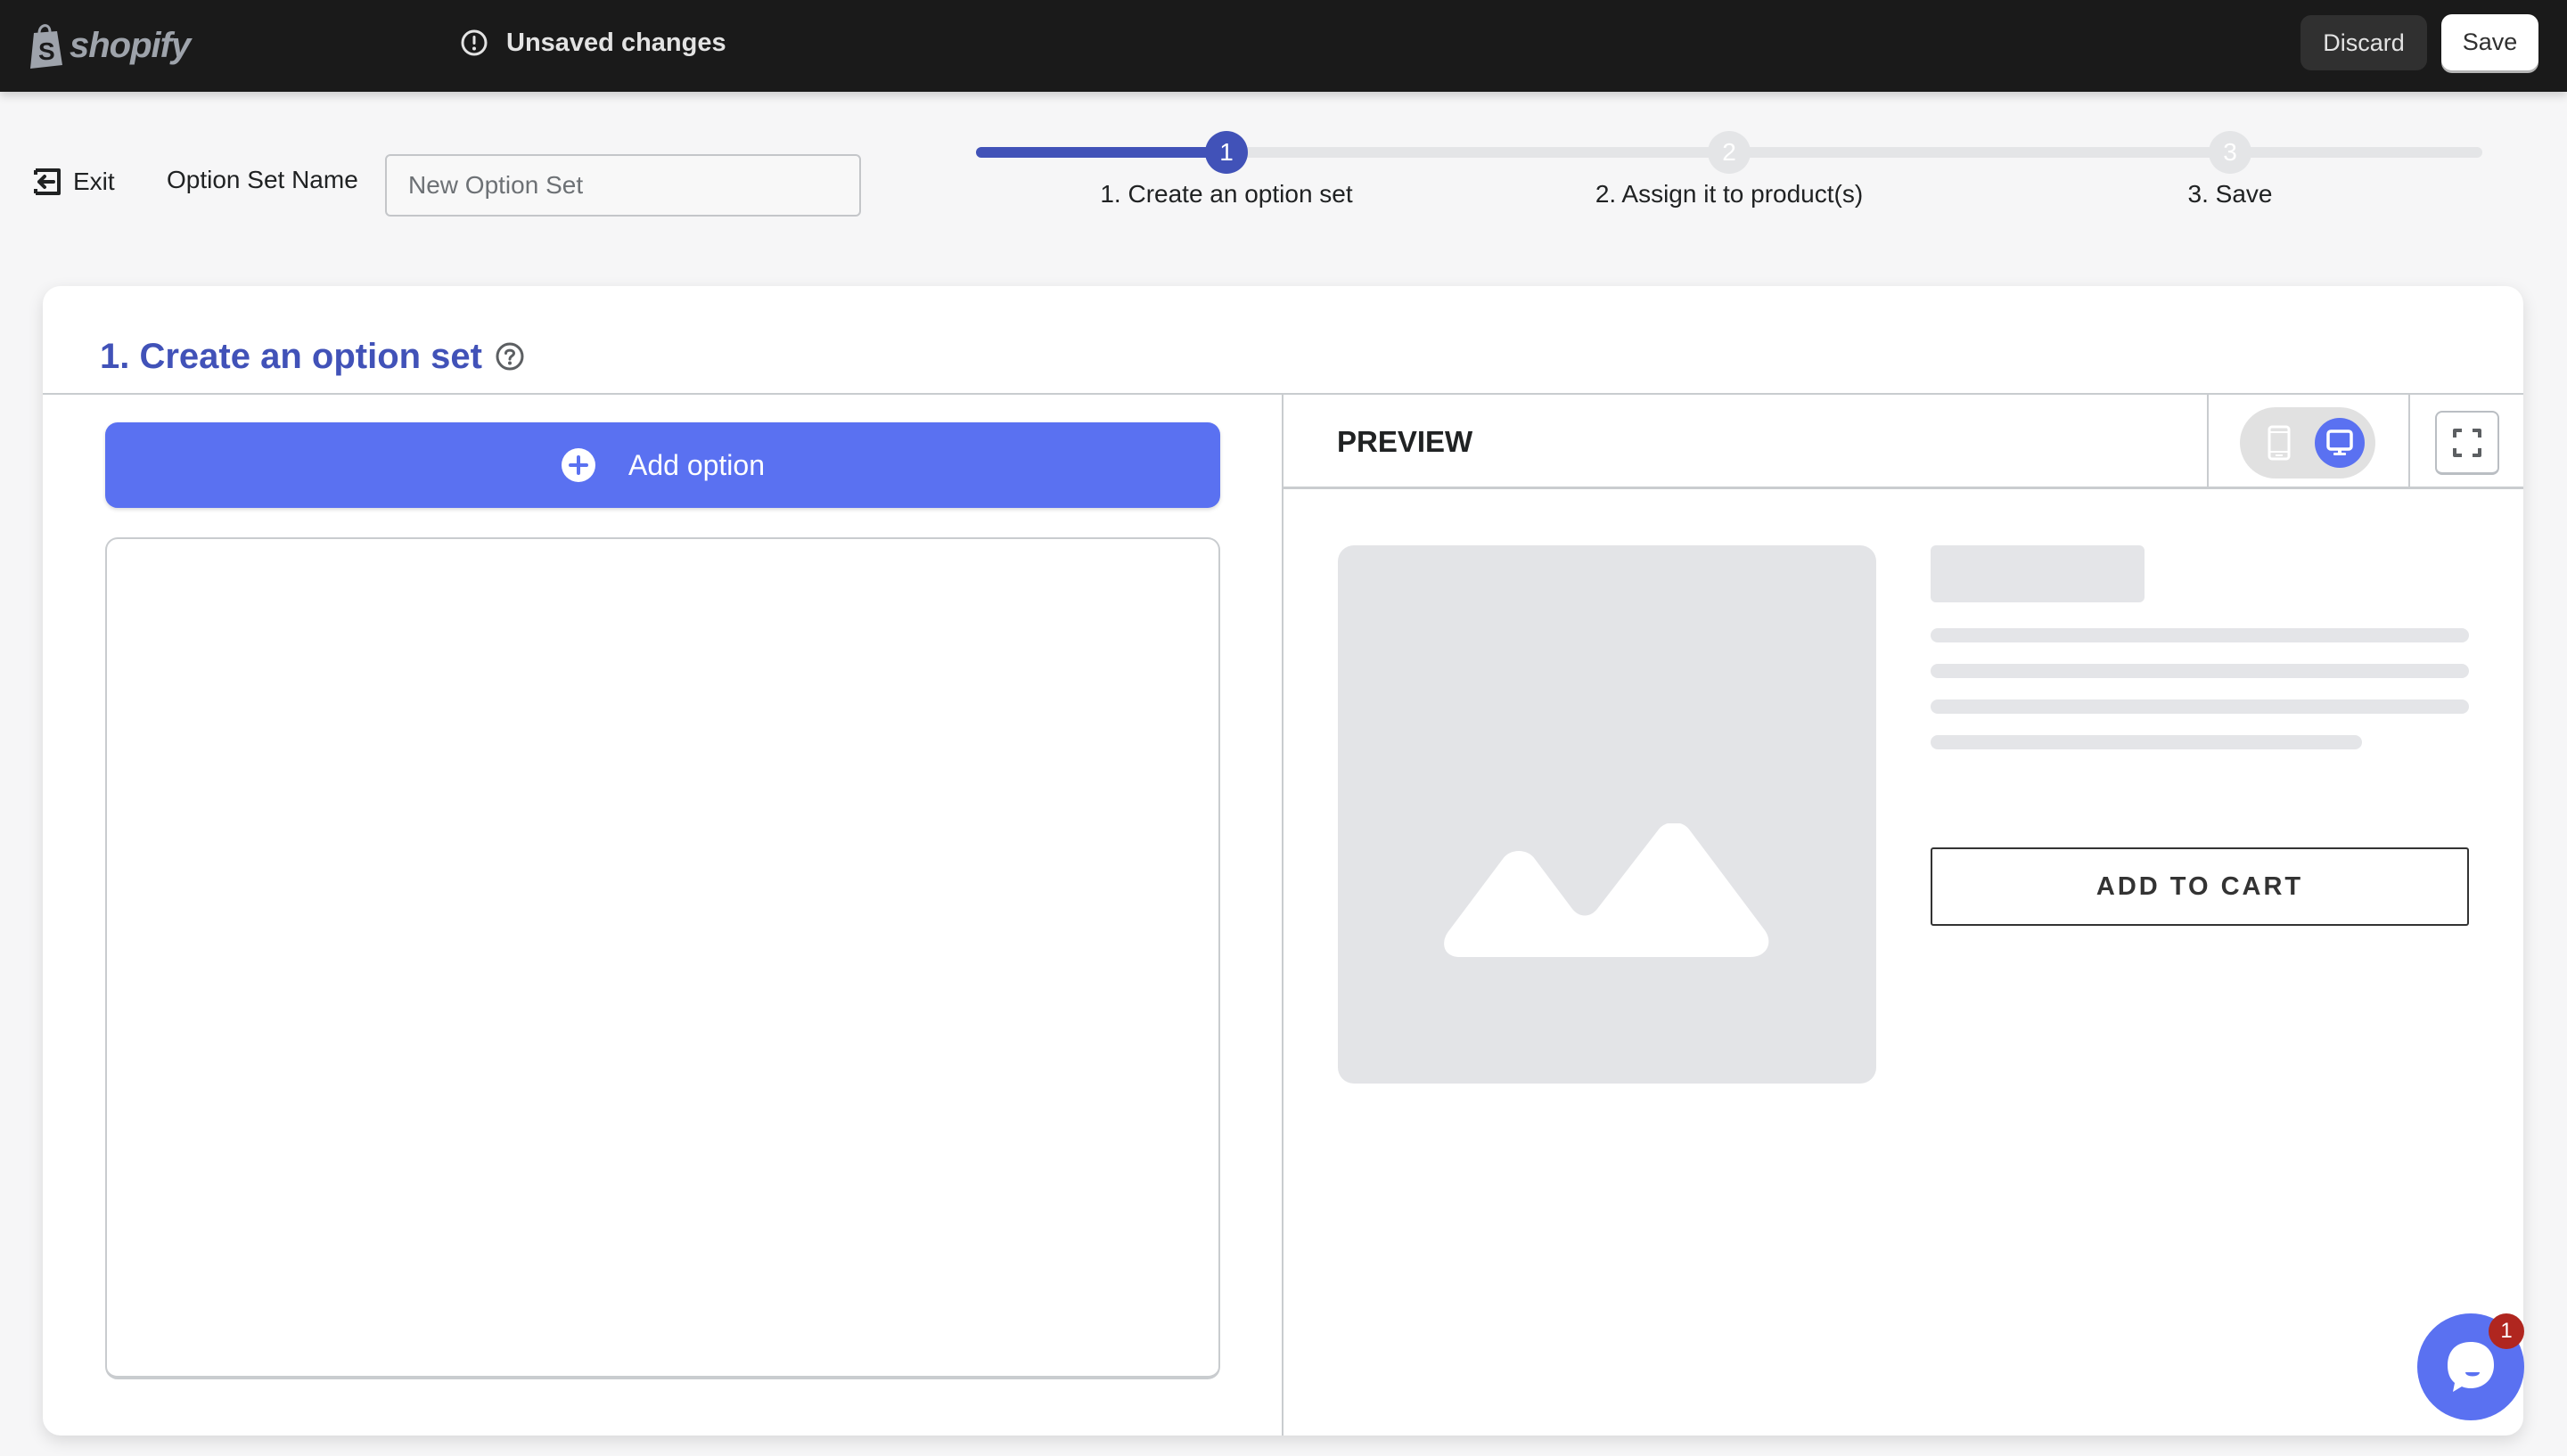 This screenshot has width=2567, height=1456. What do you see at coordinates (1104, 153) in the screenshot?
I see `stepper-progress` at bounding box center [1104, 153].